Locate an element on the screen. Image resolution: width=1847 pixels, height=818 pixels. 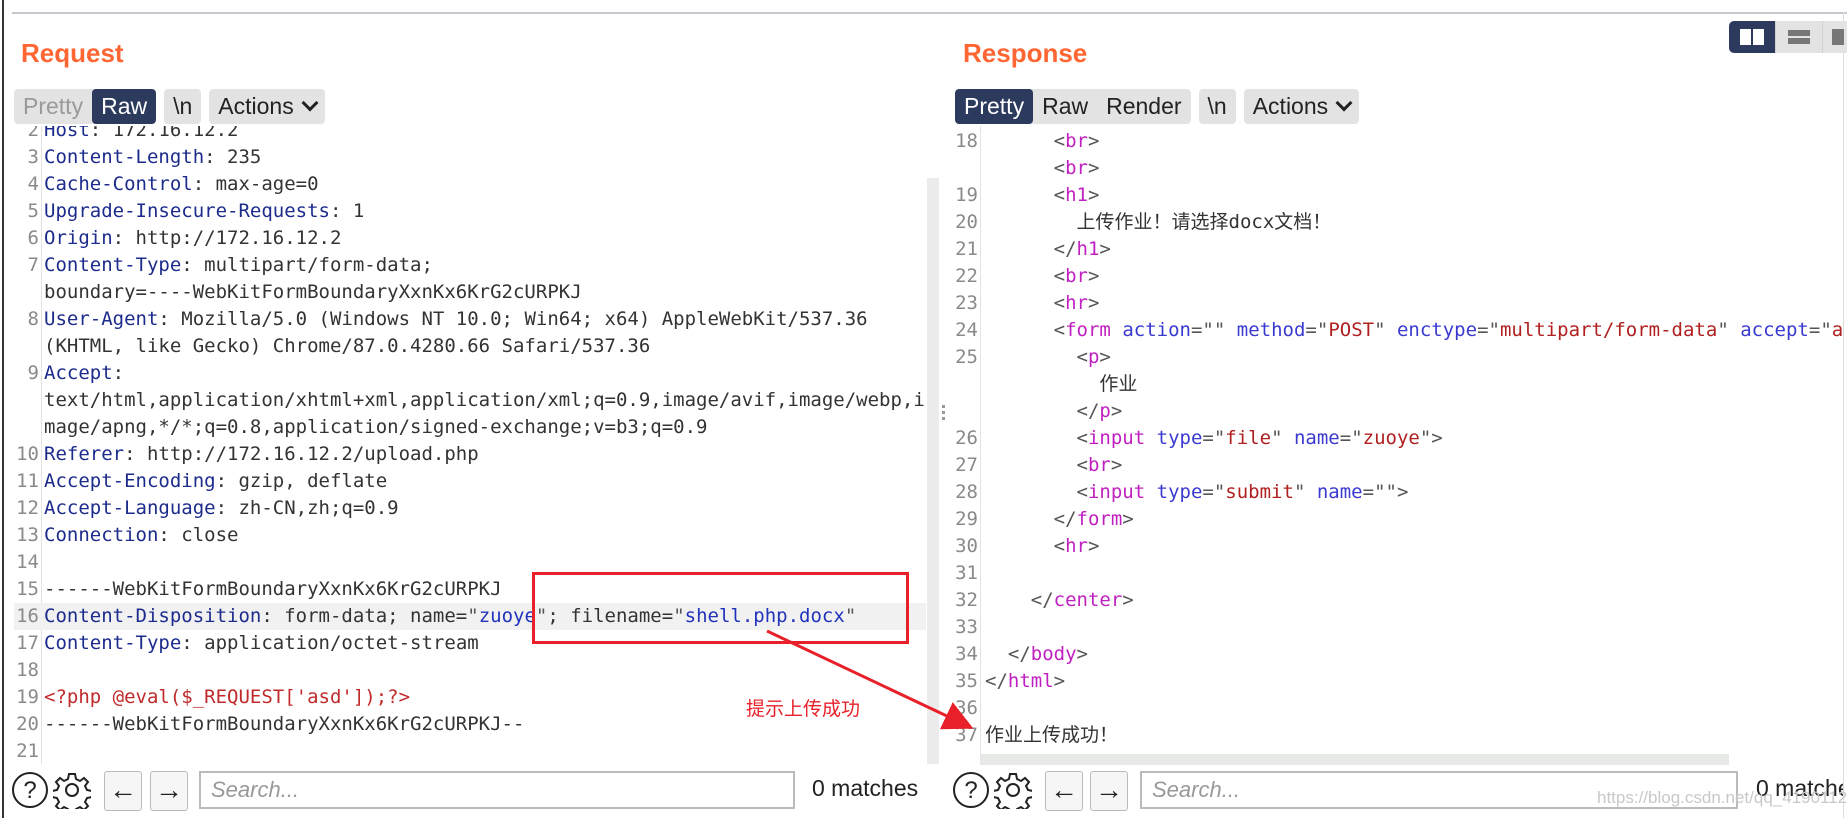
response-tab-render: Render is located at coordinates (1143, 106).